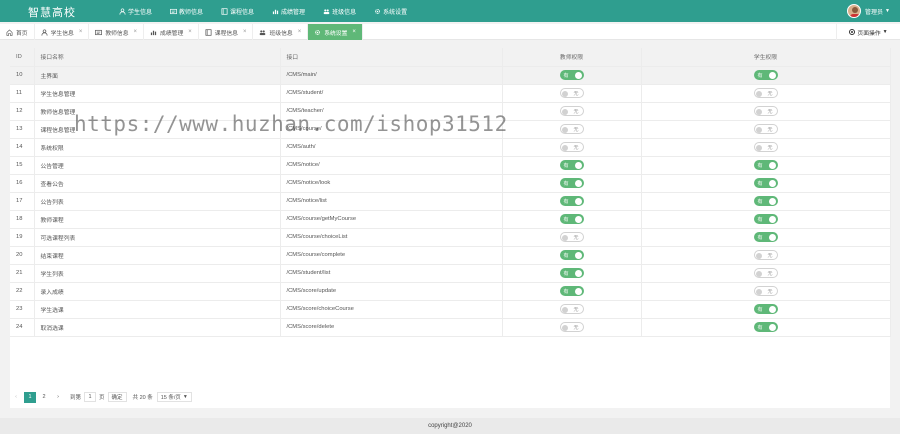 The height and width of the screenshot is (434, 900). Describe the element at coordinates (450, 129) in the screenshot. I see `table-row: 13 课程信息管理/CMS/course/无 无` at that location.